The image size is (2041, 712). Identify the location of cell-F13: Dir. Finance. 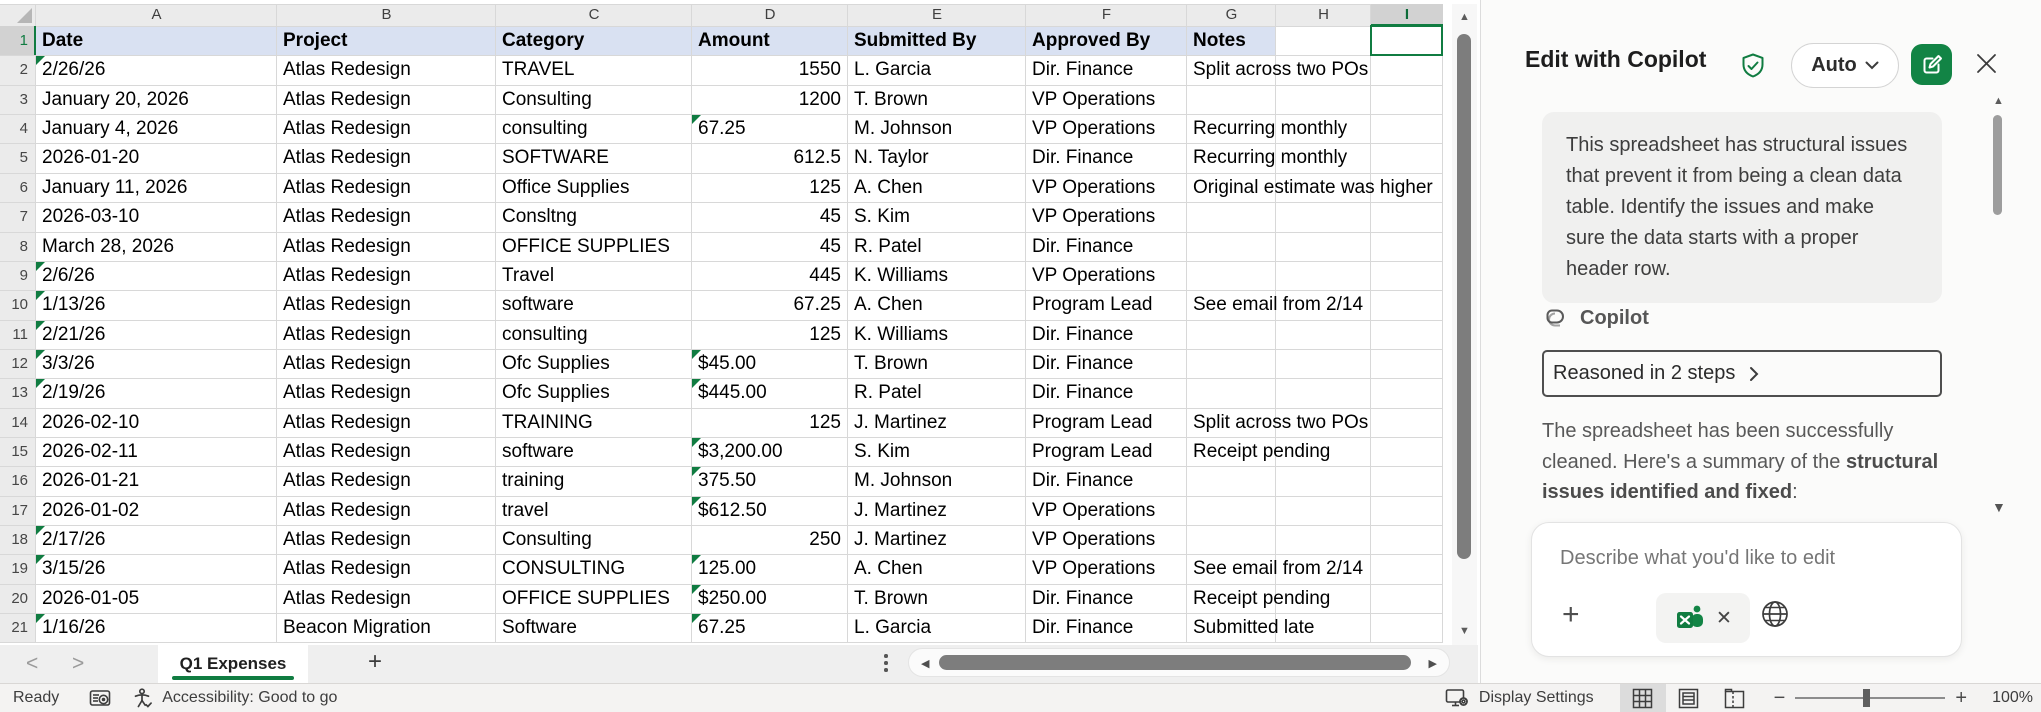
(1082, 392).